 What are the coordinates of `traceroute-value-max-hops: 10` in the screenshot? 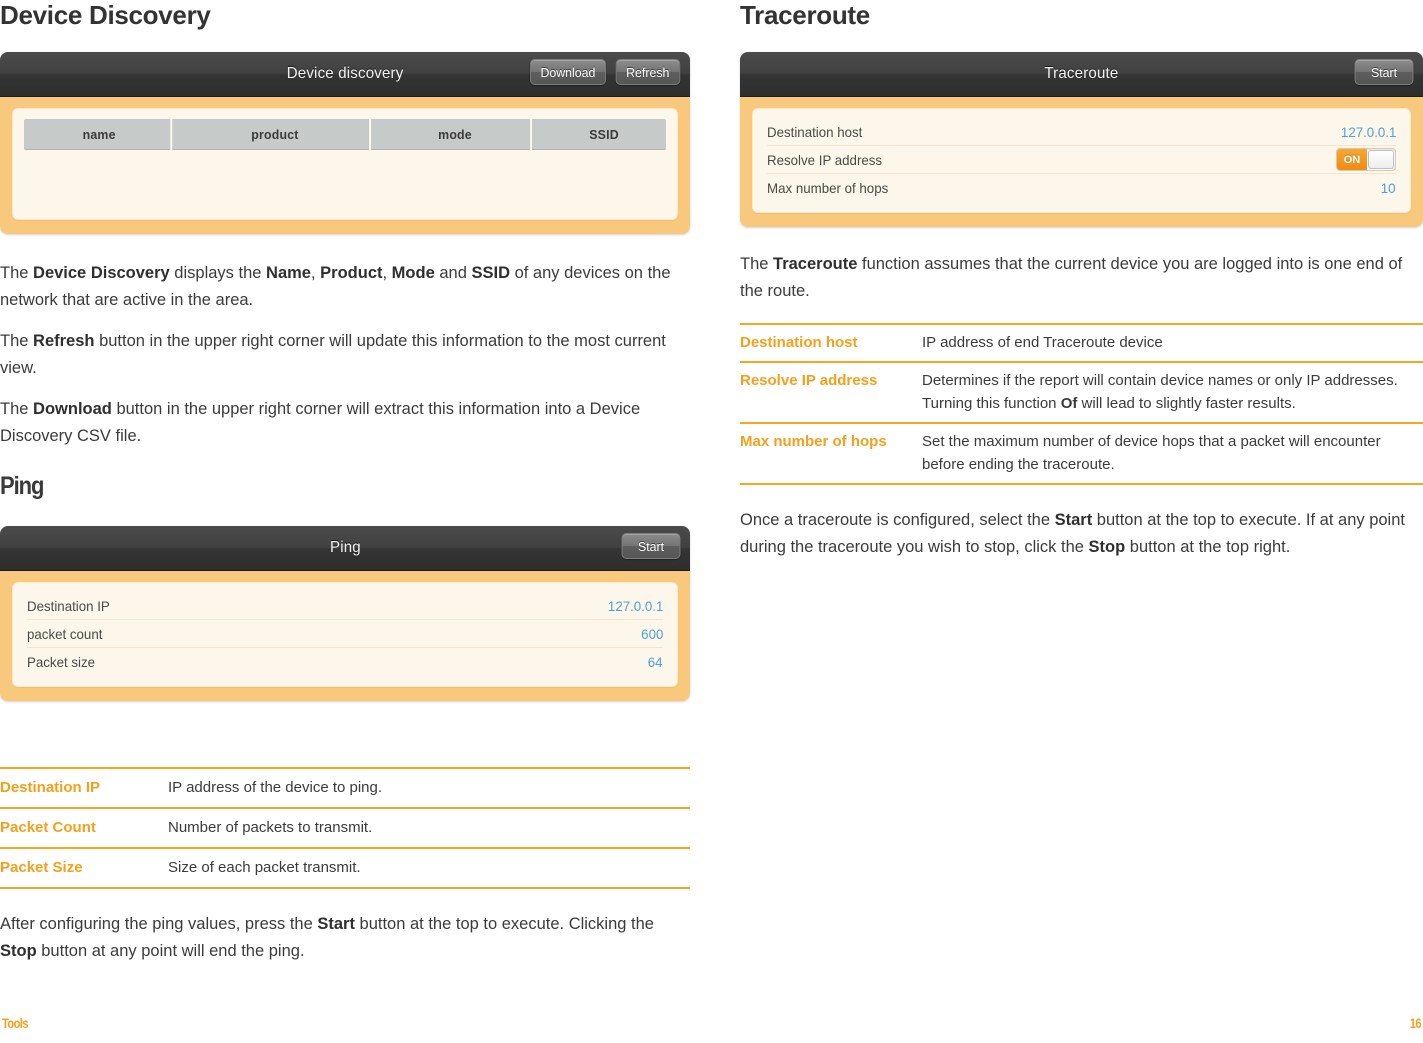 It's located at (1388, 188).